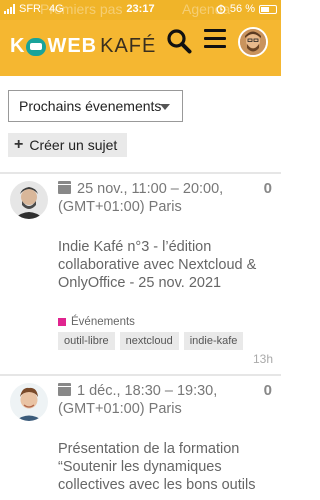 This screenshot has width=320, height=500. Describe the element at coordinates (73, 145) in the screenshot. I see `create-topic-label: Créer un sujet` at that location.